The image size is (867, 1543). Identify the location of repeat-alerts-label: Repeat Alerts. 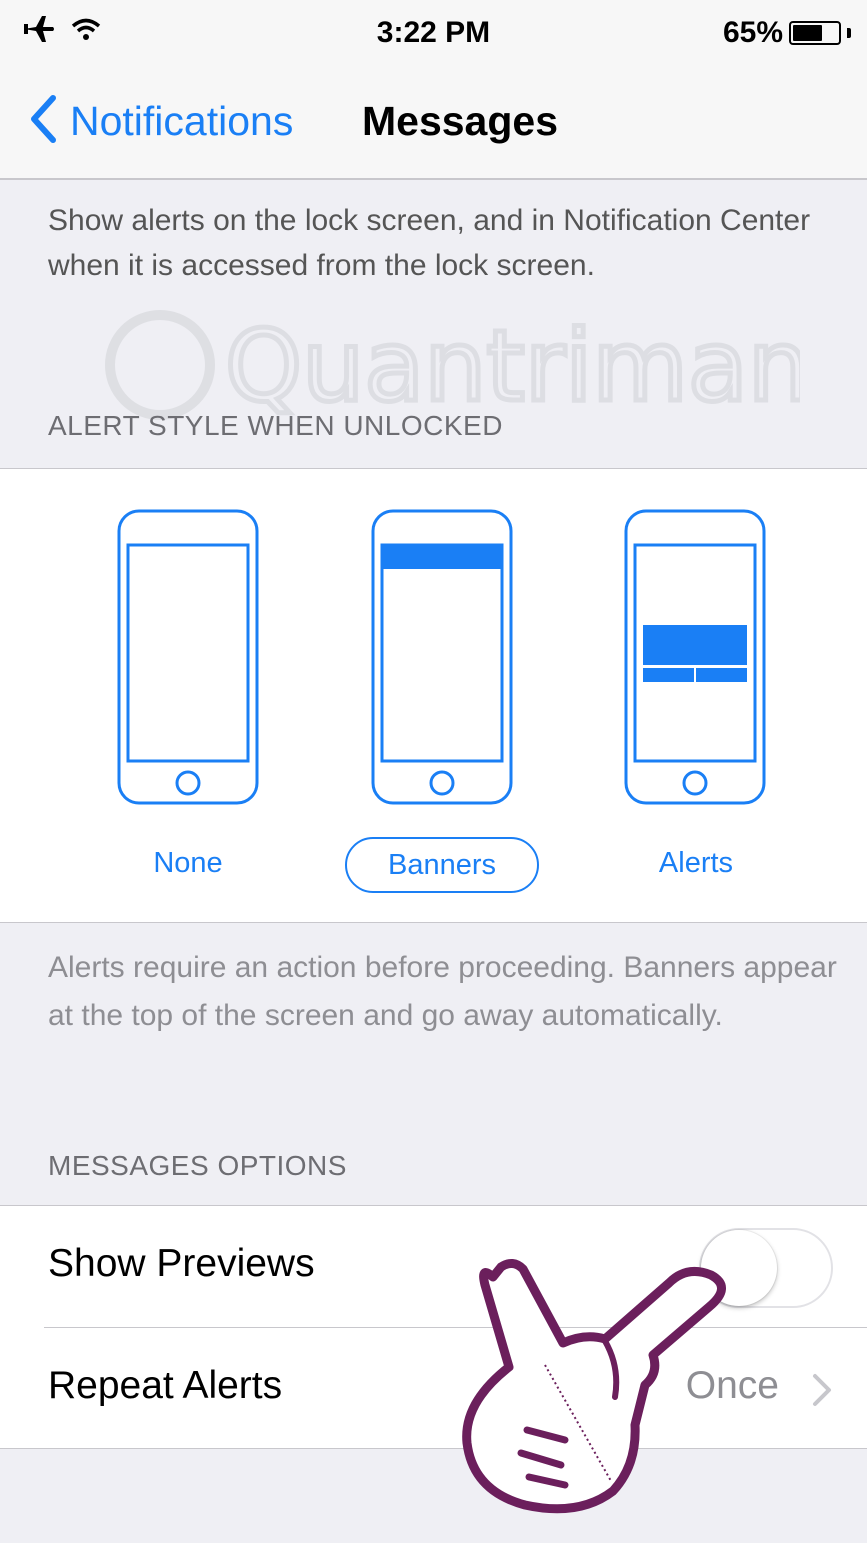
(165, 1385).